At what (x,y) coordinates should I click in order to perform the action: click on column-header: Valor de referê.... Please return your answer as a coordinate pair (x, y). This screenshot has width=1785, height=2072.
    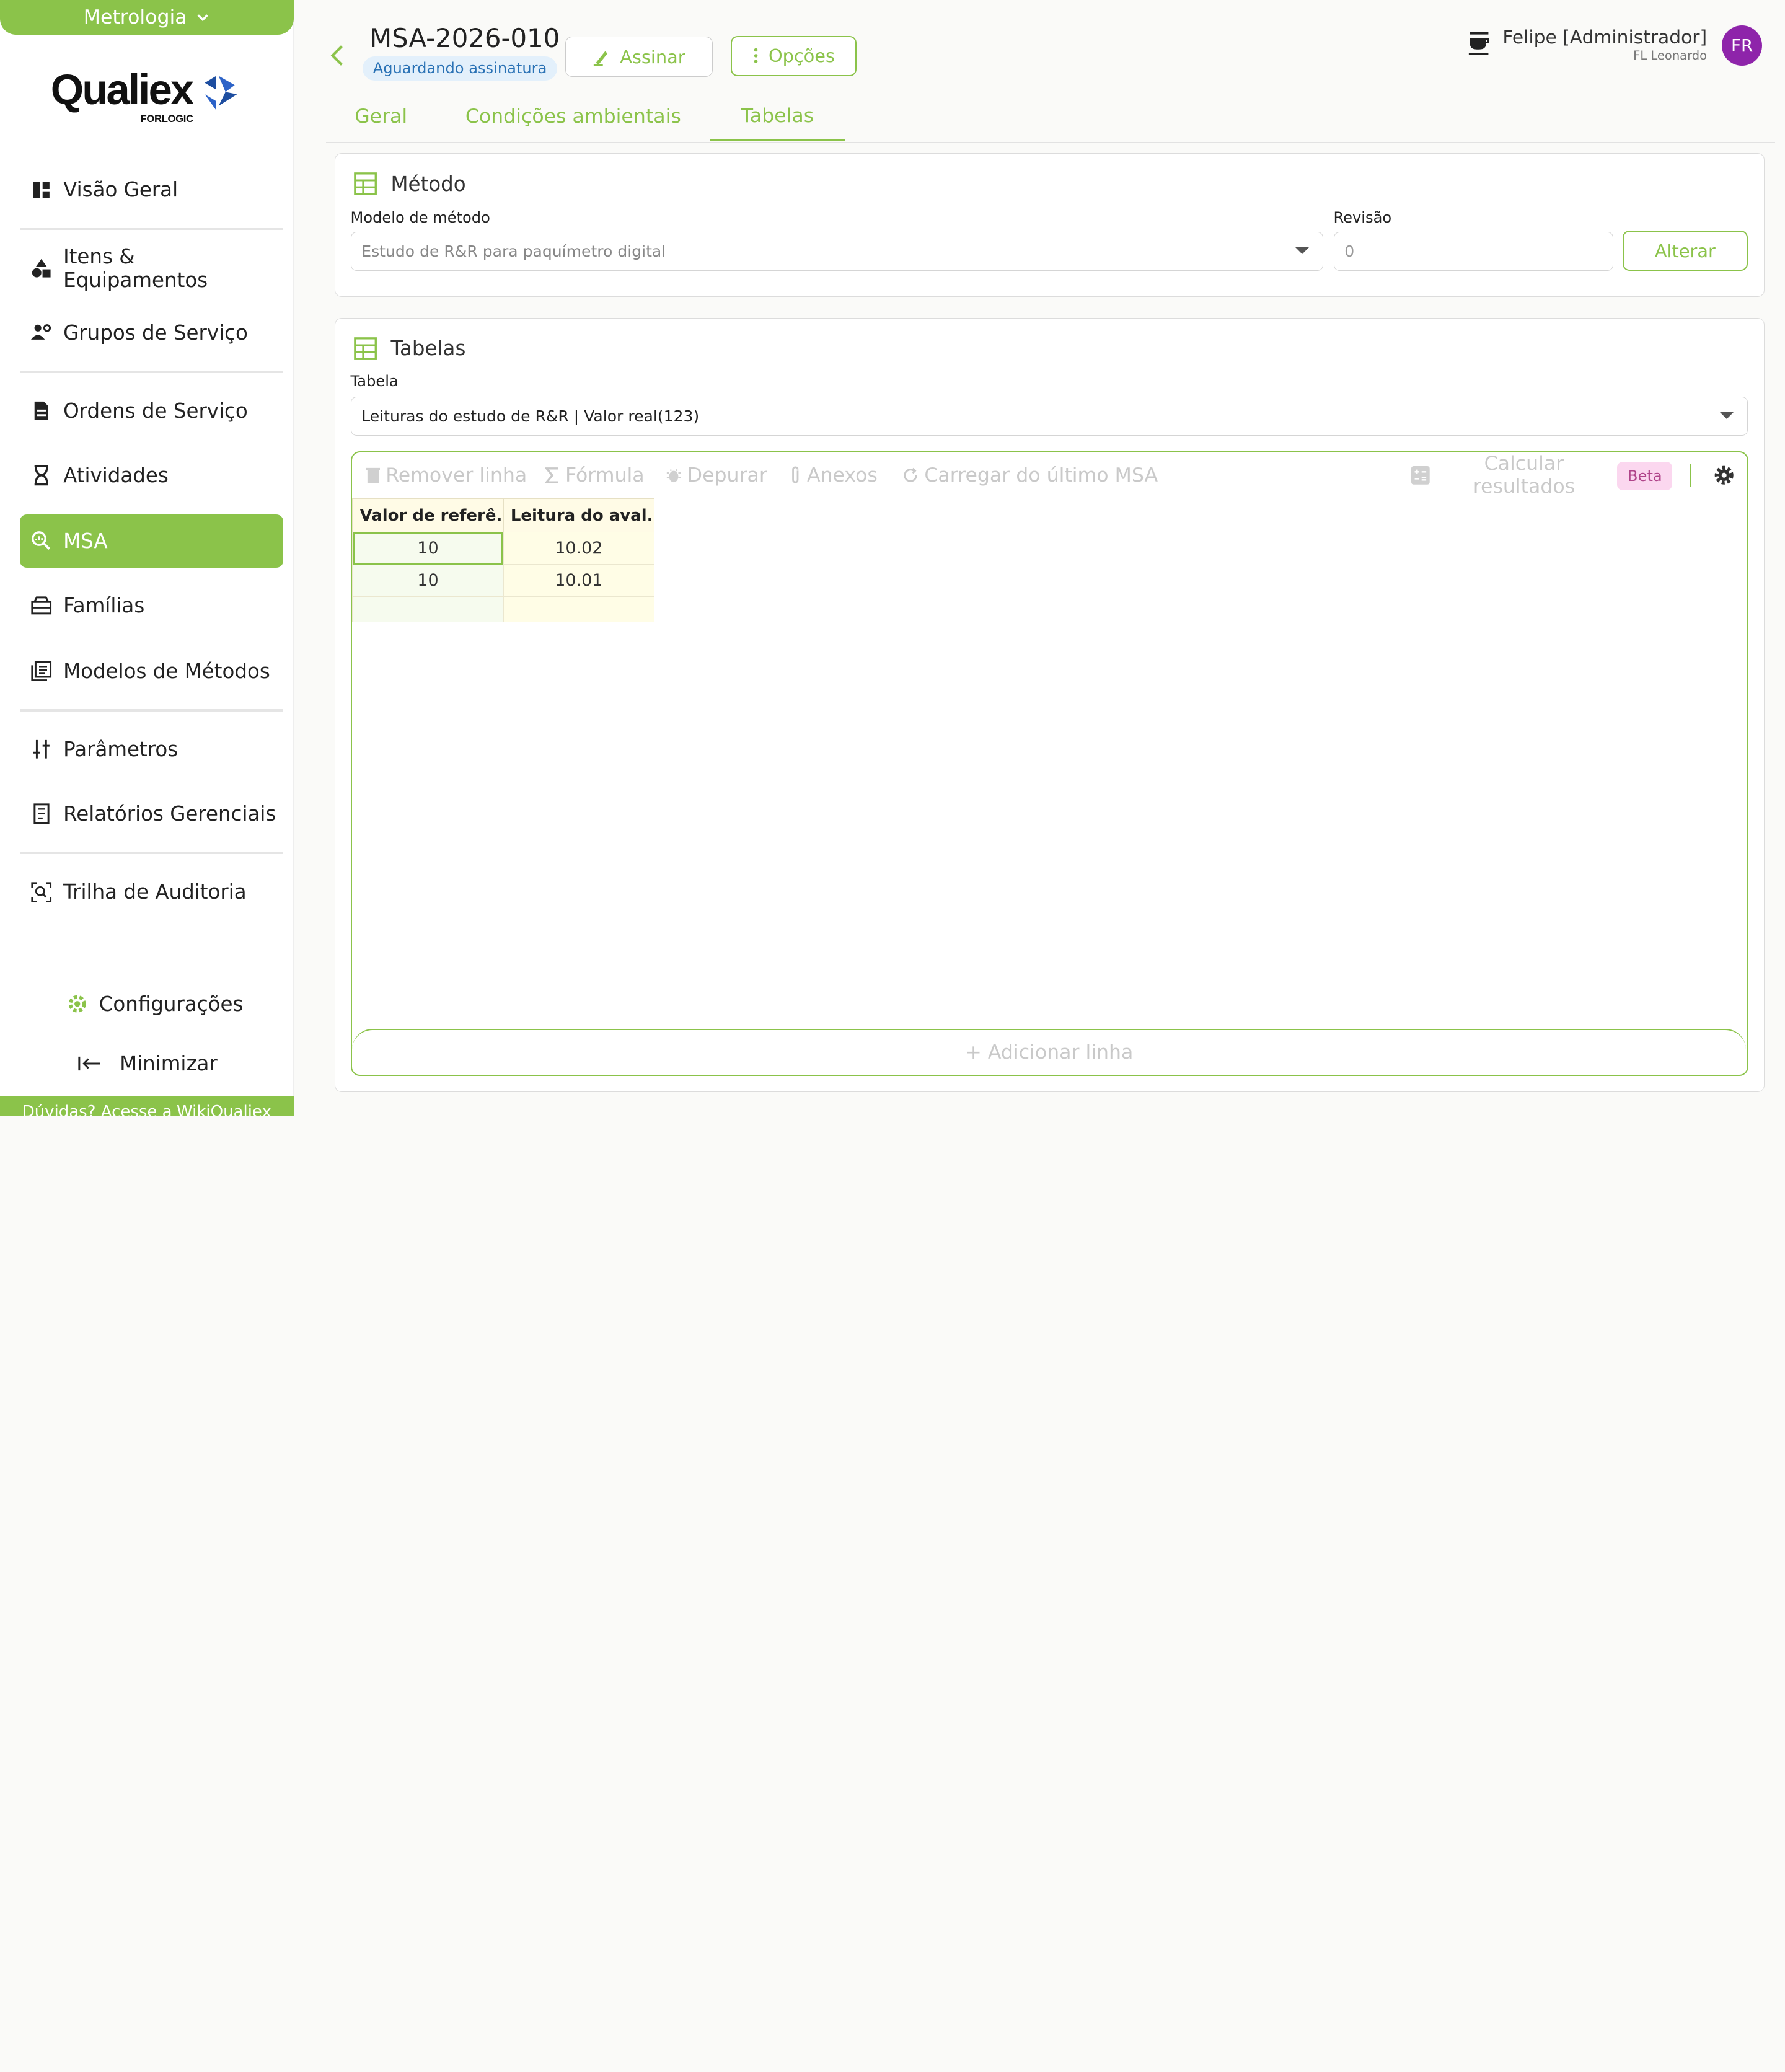
    Looking at the image, I should click on (428, 516).